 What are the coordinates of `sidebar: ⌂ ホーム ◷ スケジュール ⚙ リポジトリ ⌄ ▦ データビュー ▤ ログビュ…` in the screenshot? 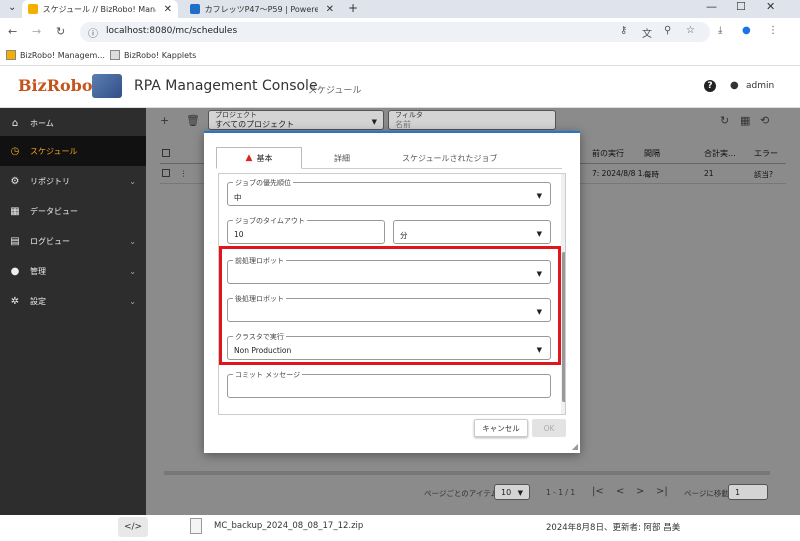 It's located at (73, 311).